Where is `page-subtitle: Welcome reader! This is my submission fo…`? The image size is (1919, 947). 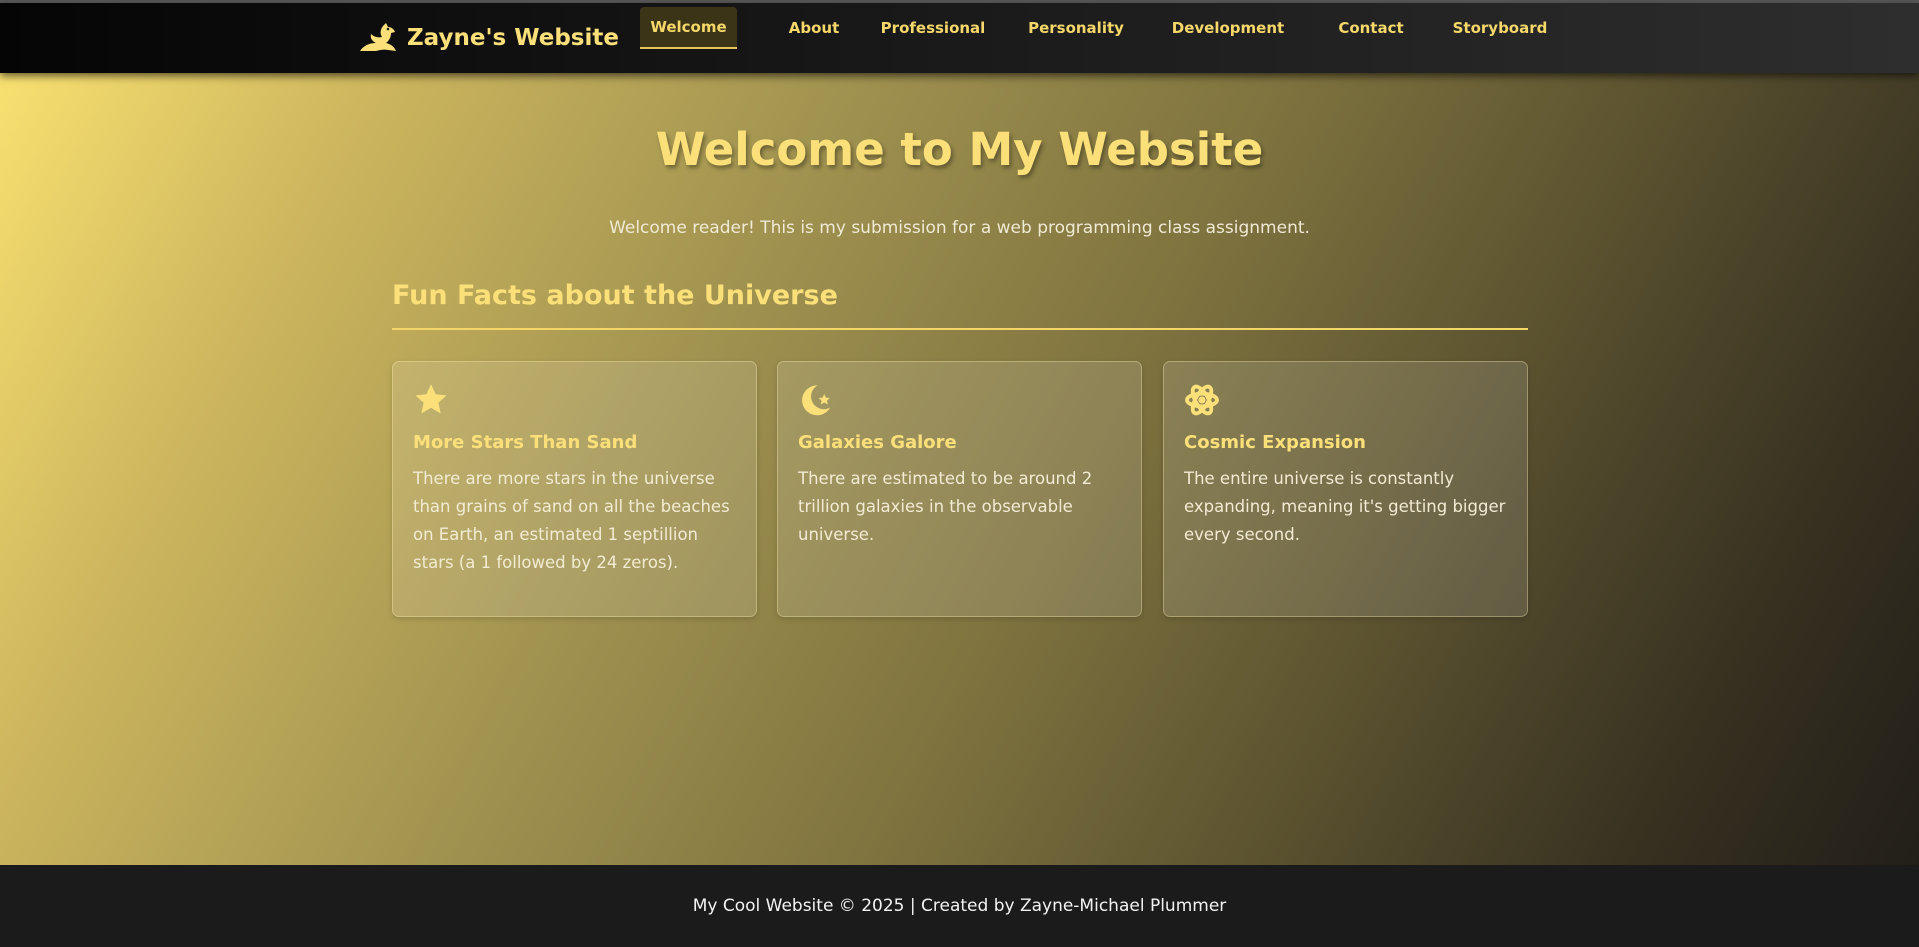
page-subtitle: Welcome reader! This is my submission fo… is located at coordinates (959, 228).